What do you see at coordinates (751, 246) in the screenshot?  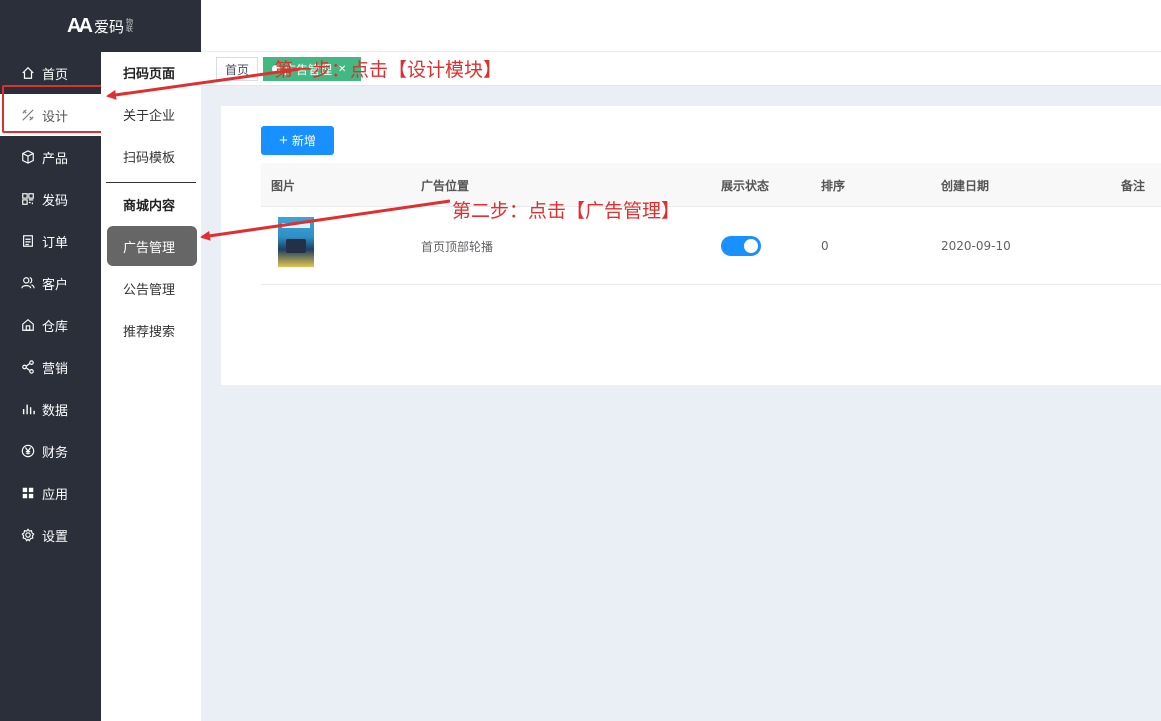 I see `toggle-knob` at bounding box center [751, 246].